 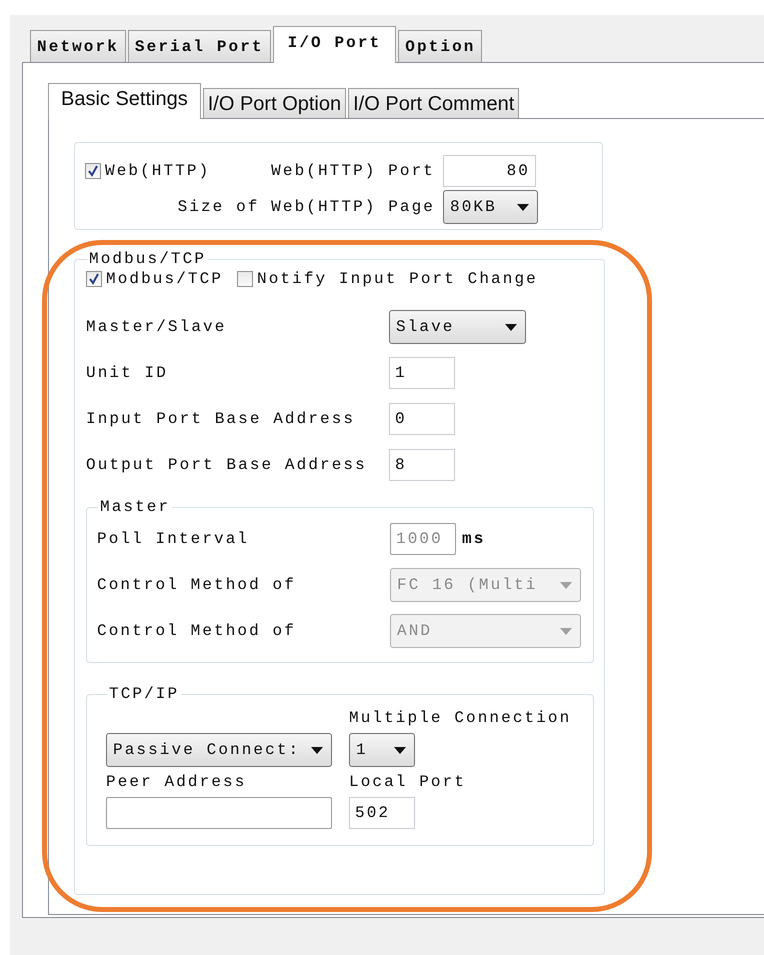 What do you see at coordinates (157, 171) in the screenshot?
I see `checkbox-label: Web(HTTP)` at bounding box center [157, 171].